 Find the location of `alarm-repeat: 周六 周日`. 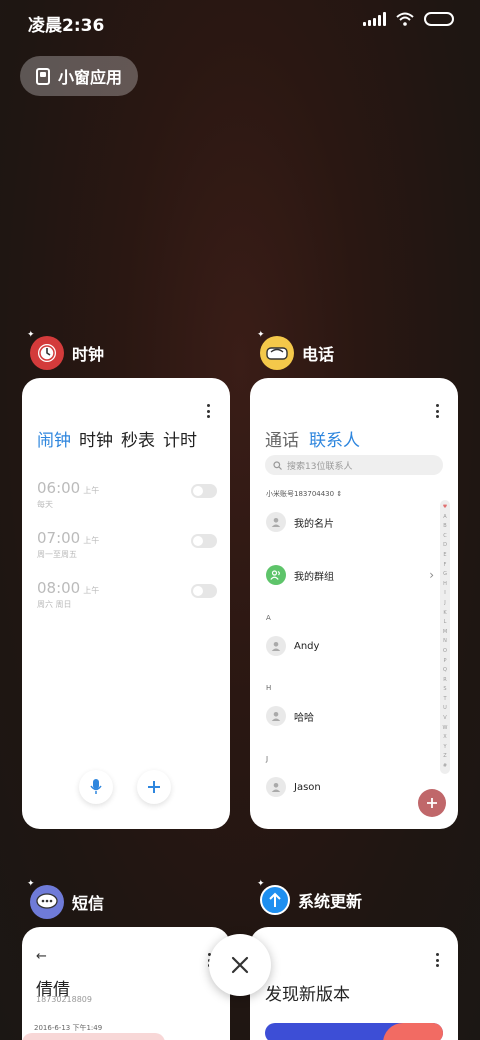

alarm-repeat: 周六 周日 is located at coordinates (54, 604).